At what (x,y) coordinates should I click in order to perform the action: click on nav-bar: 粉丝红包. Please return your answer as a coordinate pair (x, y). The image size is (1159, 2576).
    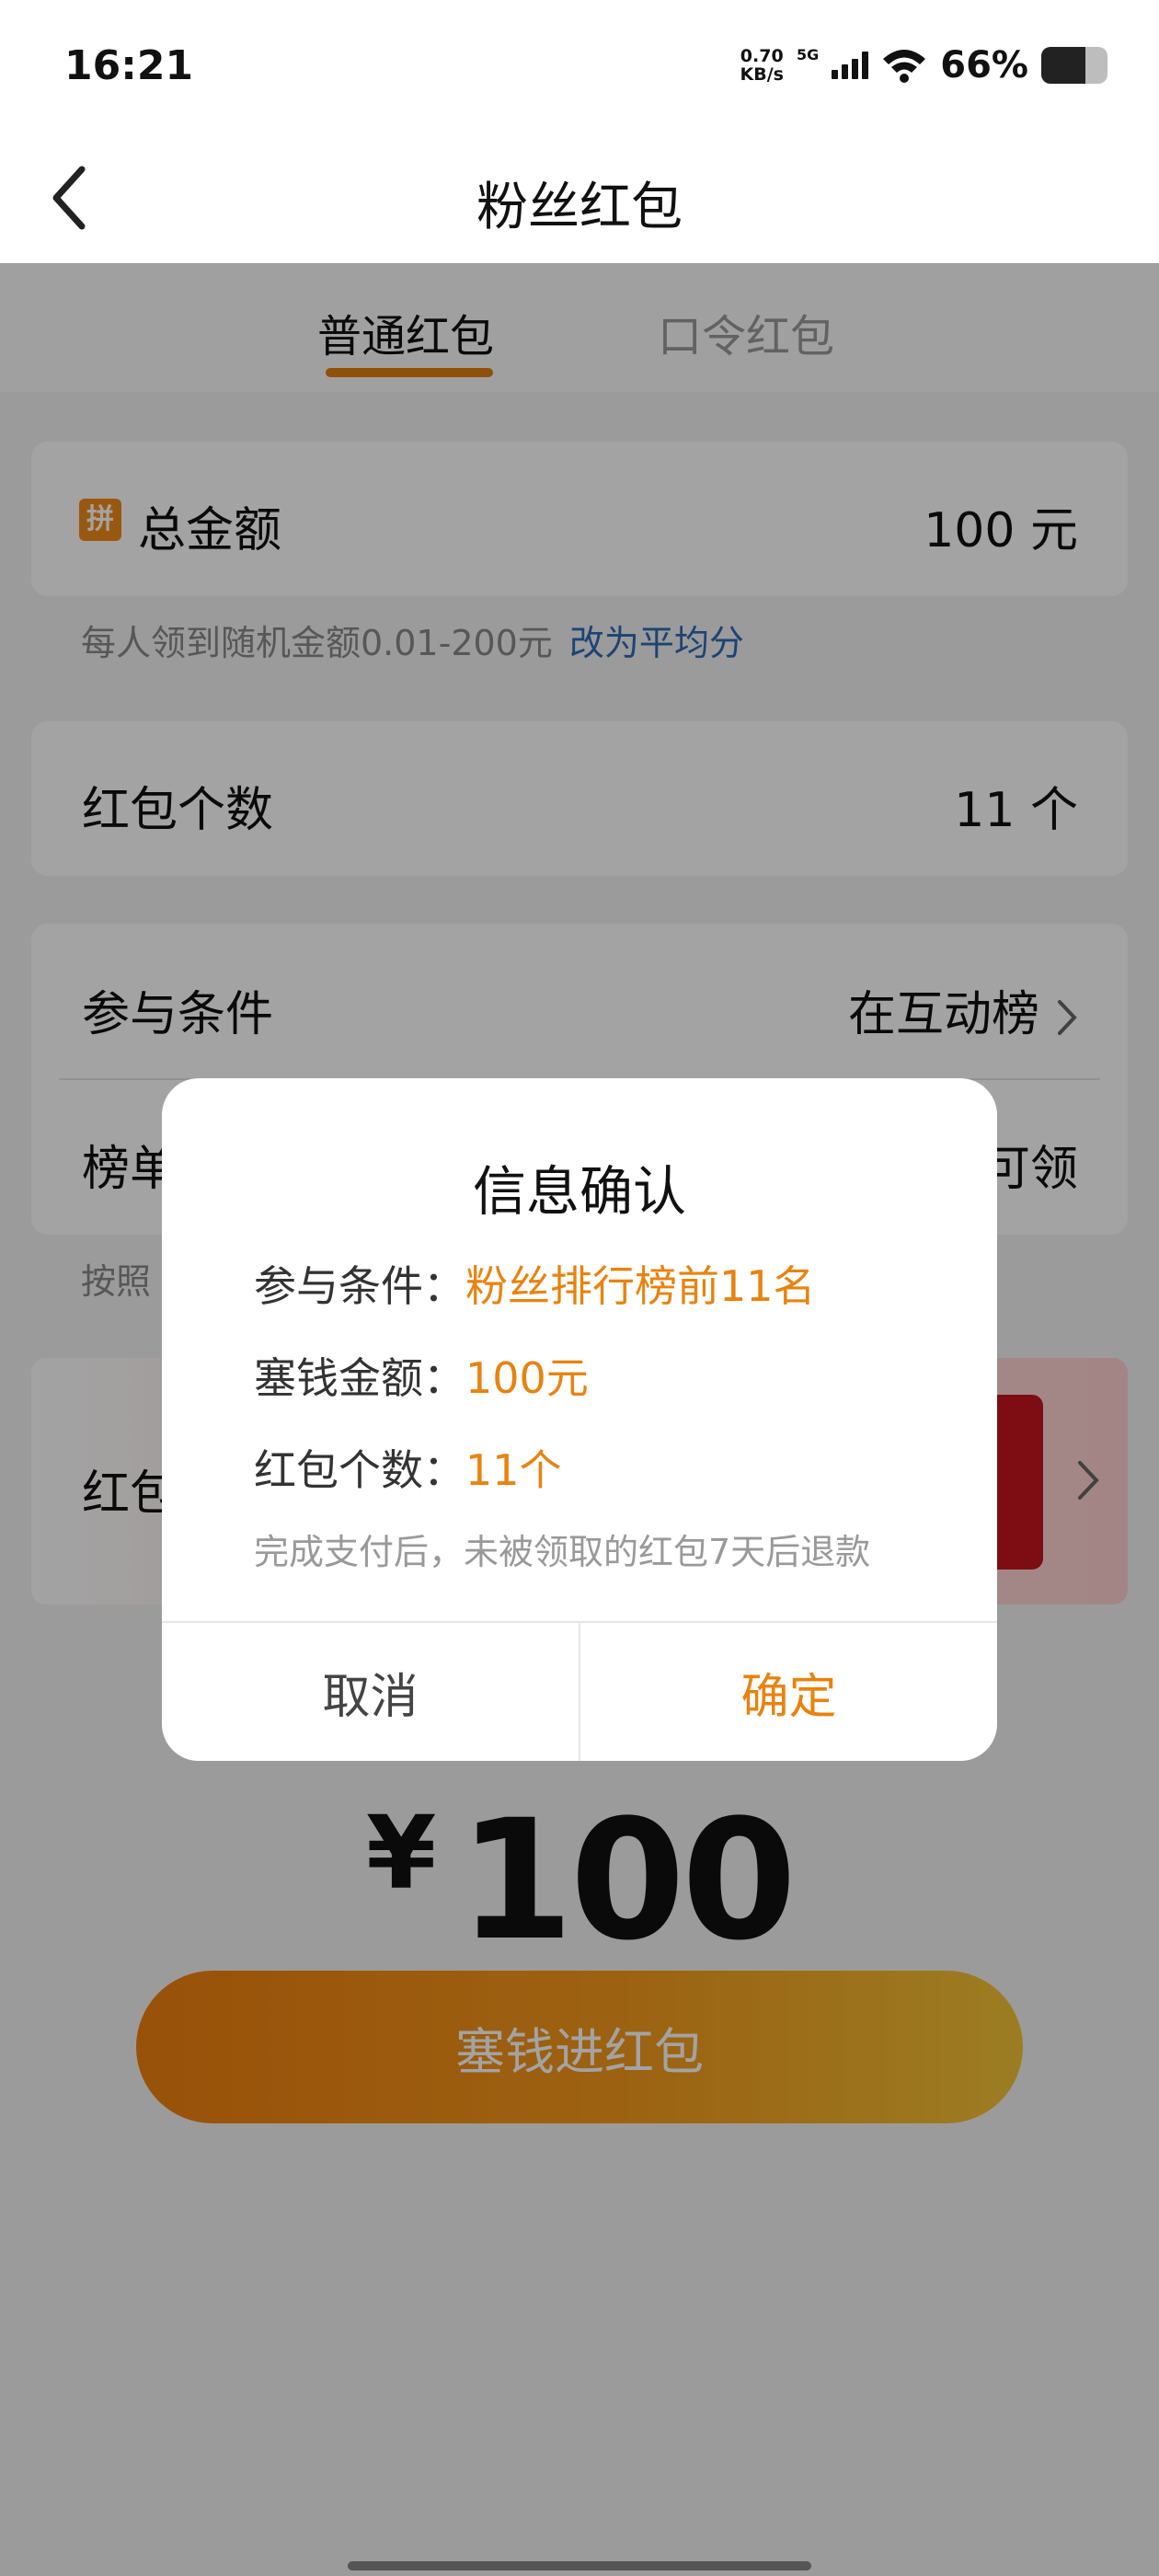
    Looking at the image, I should click on (579, 200).